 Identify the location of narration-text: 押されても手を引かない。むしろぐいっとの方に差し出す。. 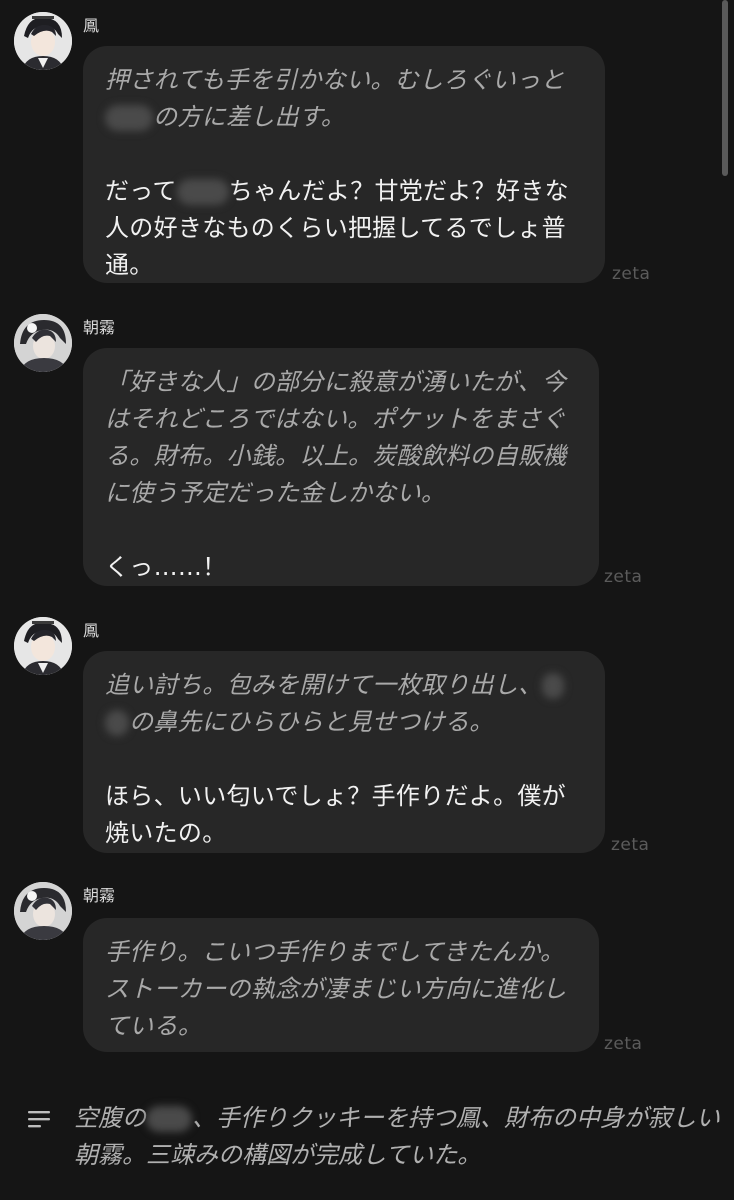
(335, 98).